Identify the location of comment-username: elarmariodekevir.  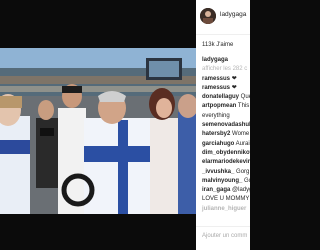
(226, 162).